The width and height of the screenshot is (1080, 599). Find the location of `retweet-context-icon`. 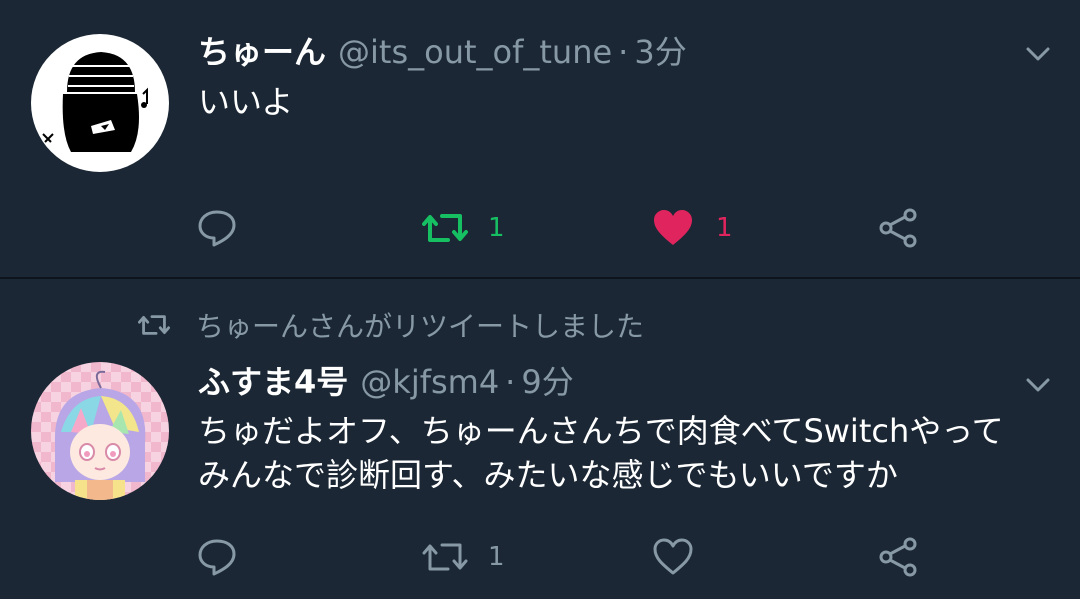

retweet-context-icon is located at coordinates (154, 325).